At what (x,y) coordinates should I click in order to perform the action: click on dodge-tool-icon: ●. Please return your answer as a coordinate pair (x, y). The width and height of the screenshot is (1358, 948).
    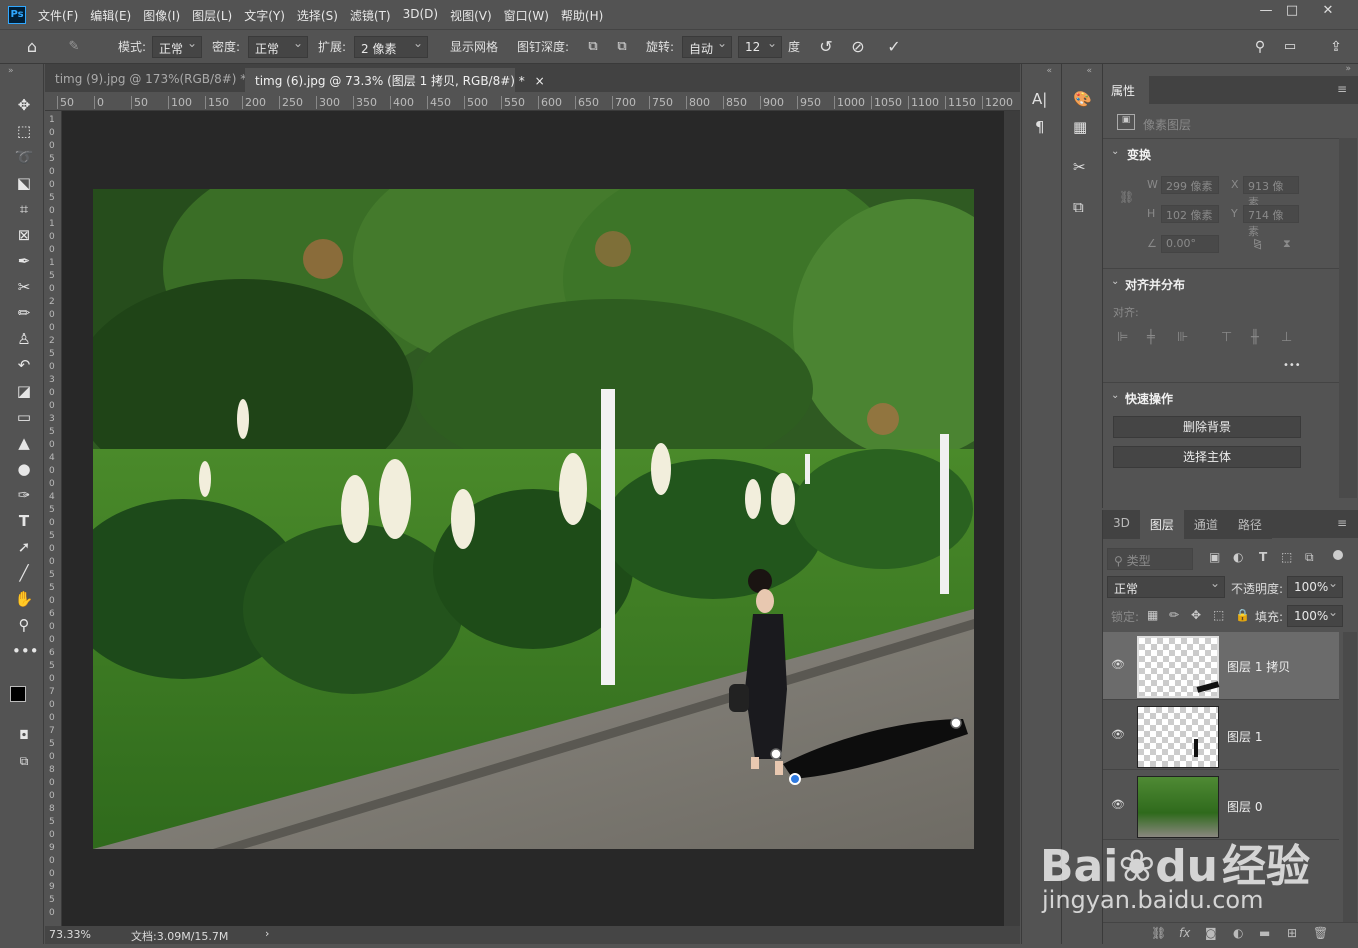
    Looking at the image, I should click on (24, 469).